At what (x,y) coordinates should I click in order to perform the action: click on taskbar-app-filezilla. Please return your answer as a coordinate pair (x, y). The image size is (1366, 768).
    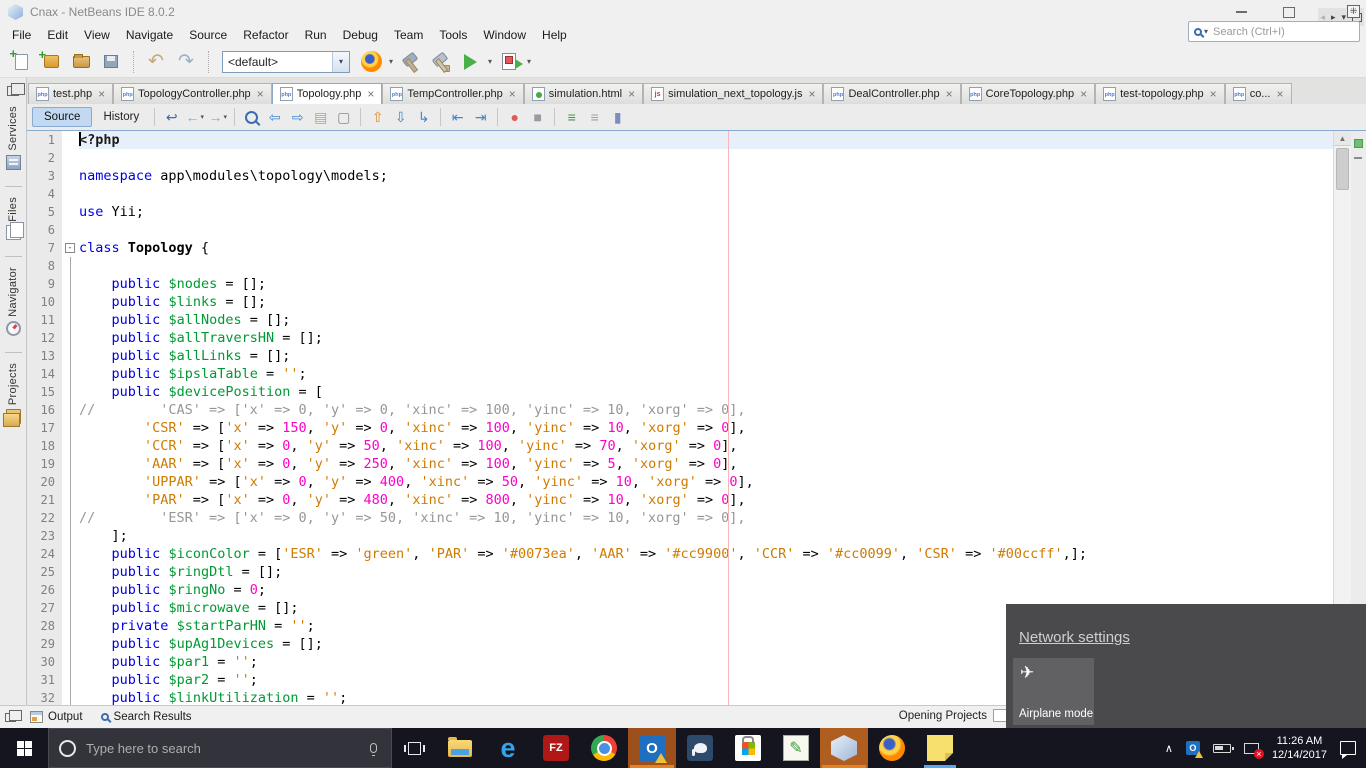
    Looking at the image, I should click on (556, 748).